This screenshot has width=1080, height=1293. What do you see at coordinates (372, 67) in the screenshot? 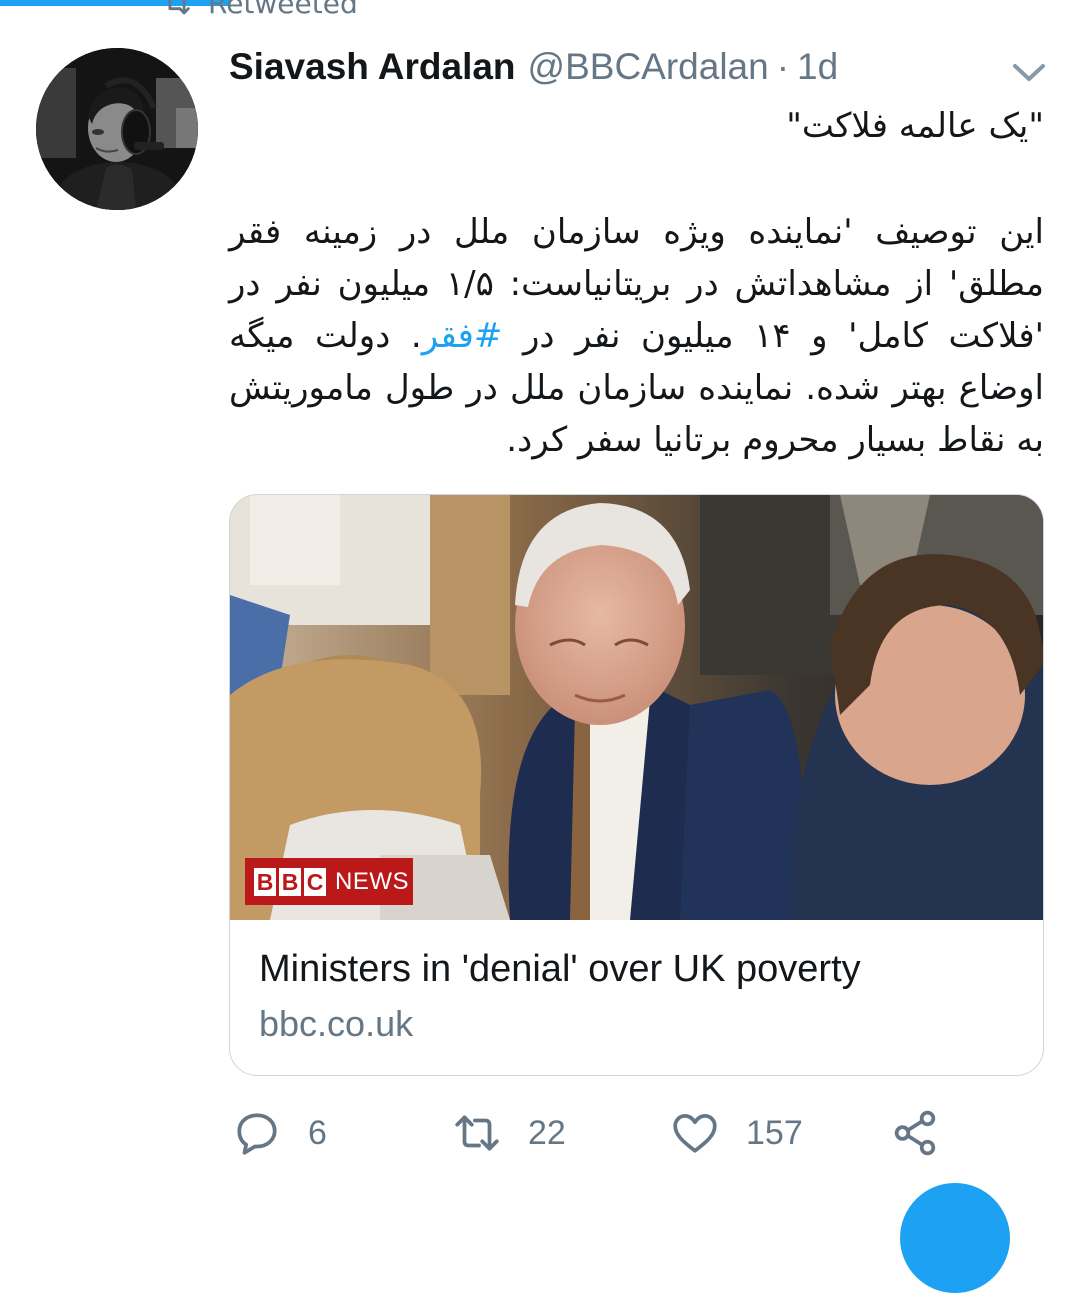
I see `author-name: Siavash Ardalan` at bounding box center [372, 67].